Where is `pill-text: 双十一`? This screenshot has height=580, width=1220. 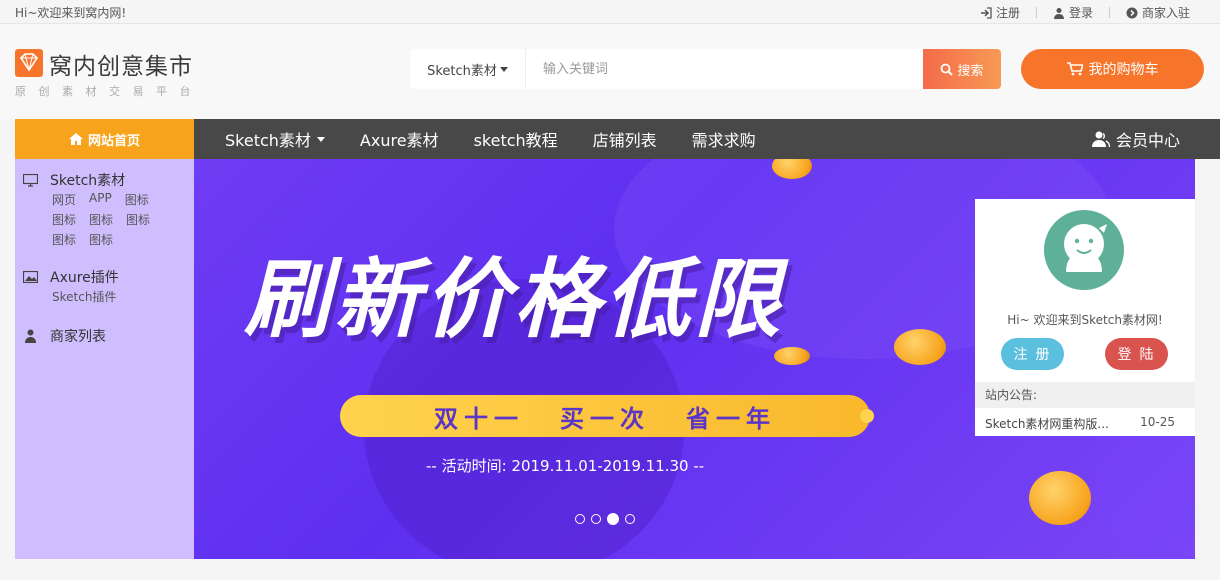
pill-text: 双十一 is located at coordinates (479, 418).